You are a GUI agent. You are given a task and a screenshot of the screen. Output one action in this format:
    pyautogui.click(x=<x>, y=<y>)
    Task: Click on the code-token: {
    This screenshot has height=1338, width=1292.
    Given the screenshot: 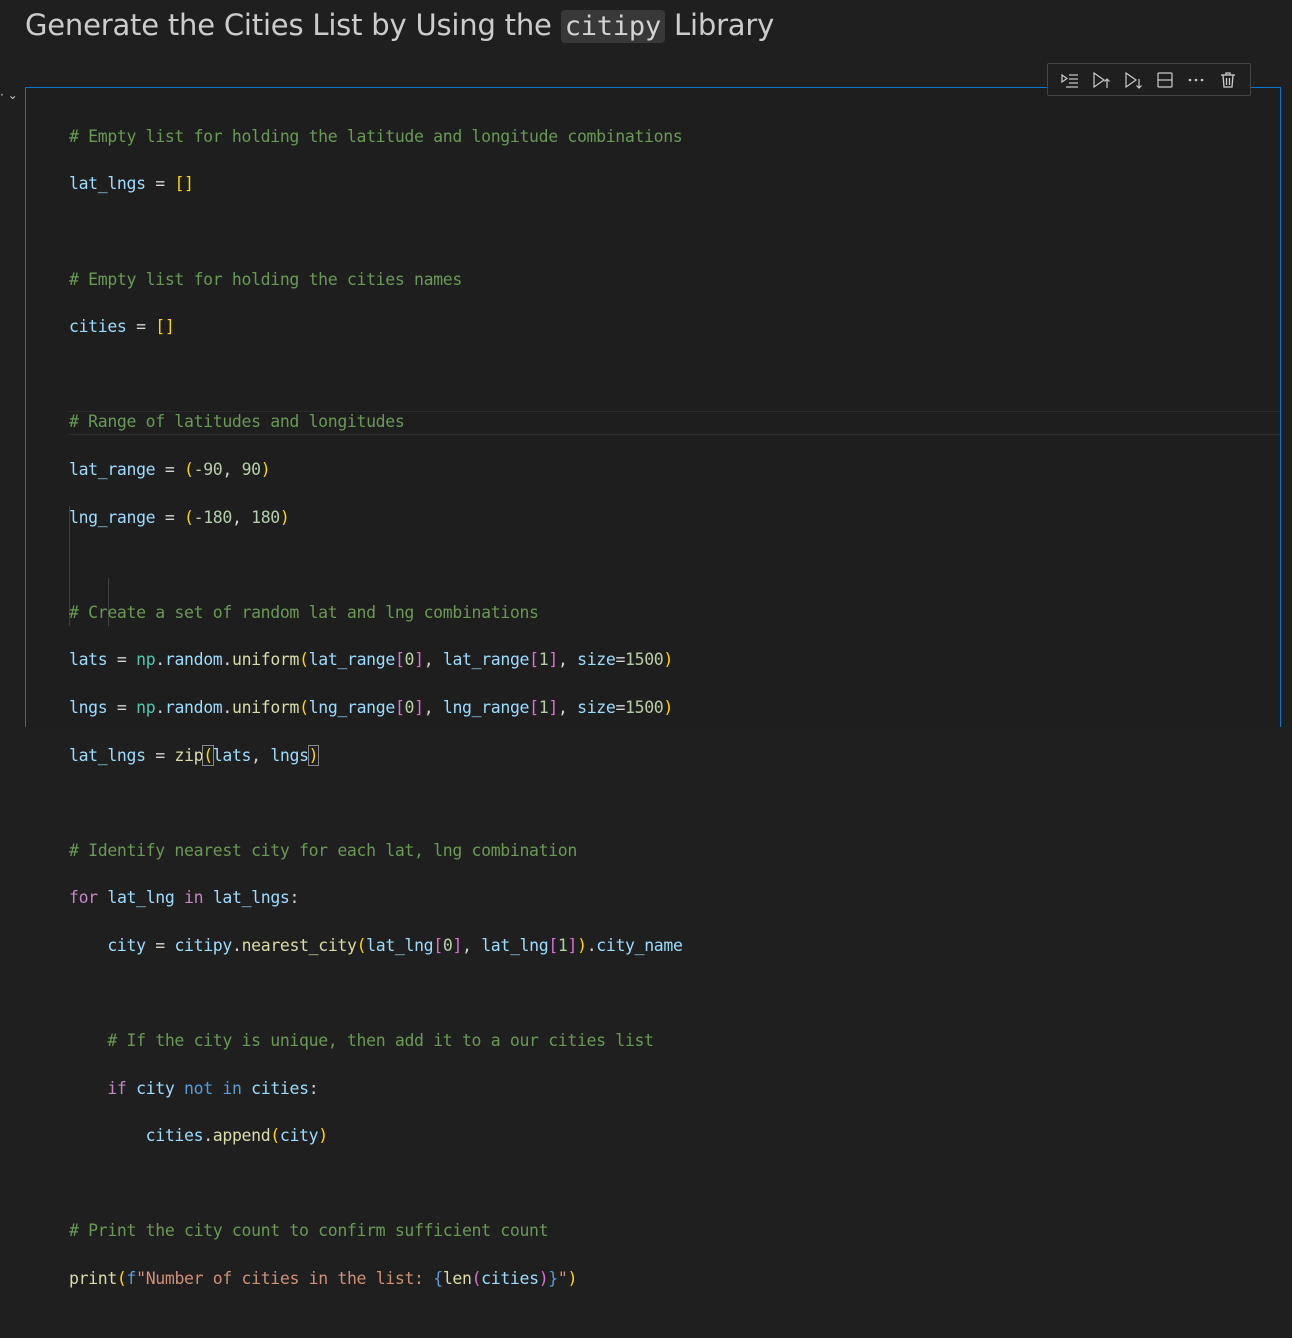 What is the action you would take?
    pyautogui.click(x=438, y=1279)
    